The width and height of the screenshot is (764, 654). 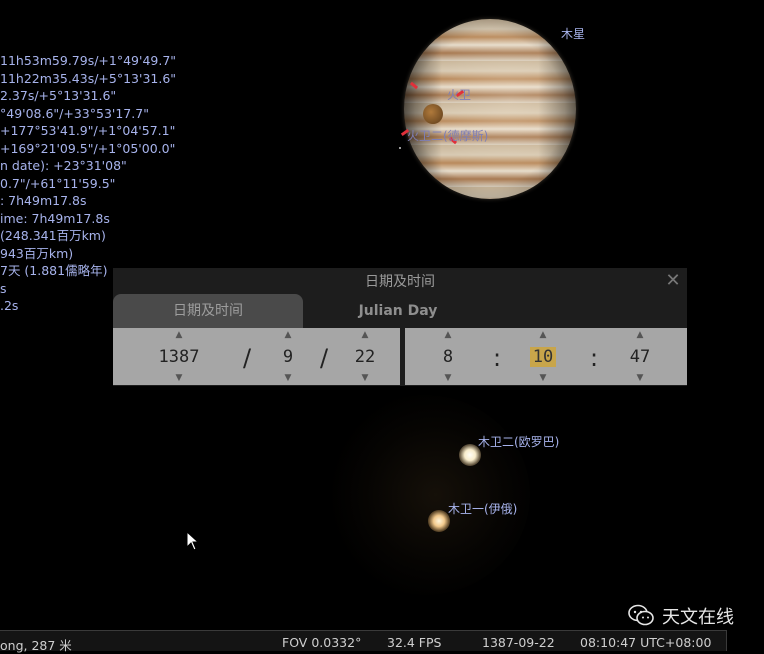 What do you see at coordinates (37, 253) in the screenshot?
I see `info-line: 943百万km)` at bounding box center [37, 253].